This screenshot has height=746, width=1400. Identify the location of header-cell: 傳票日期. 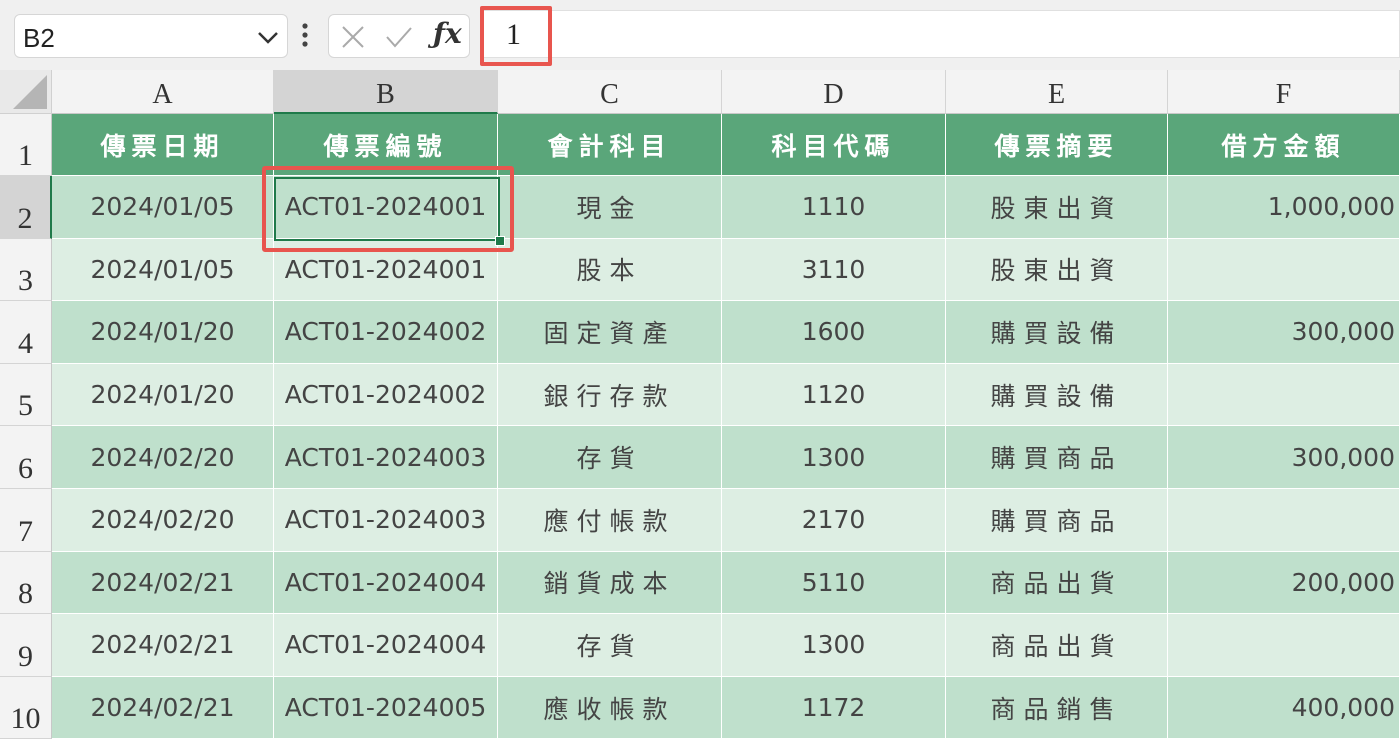
(163, 145).